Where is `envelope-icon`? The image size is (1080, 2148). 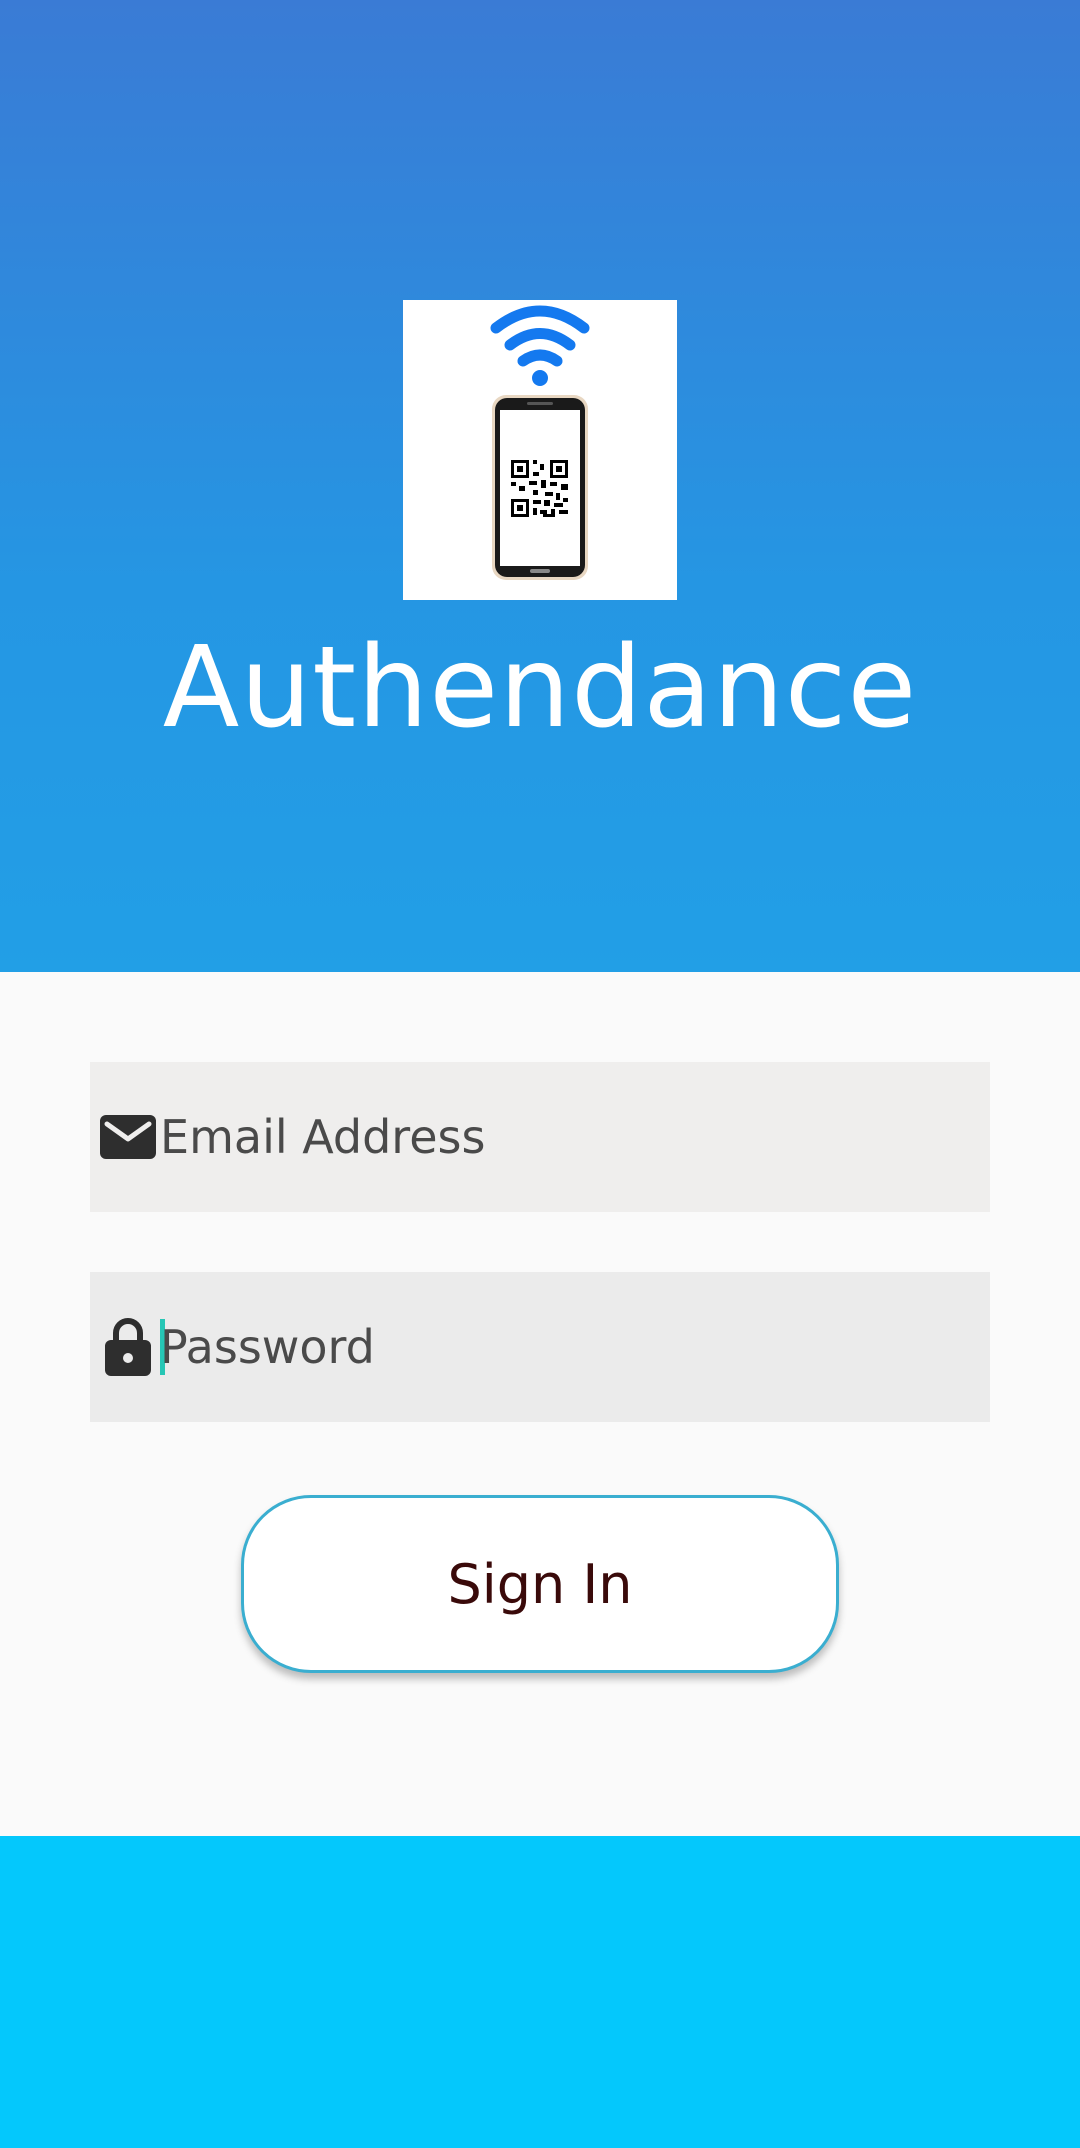 envelope-icon is located at coordinates (128, 1137).